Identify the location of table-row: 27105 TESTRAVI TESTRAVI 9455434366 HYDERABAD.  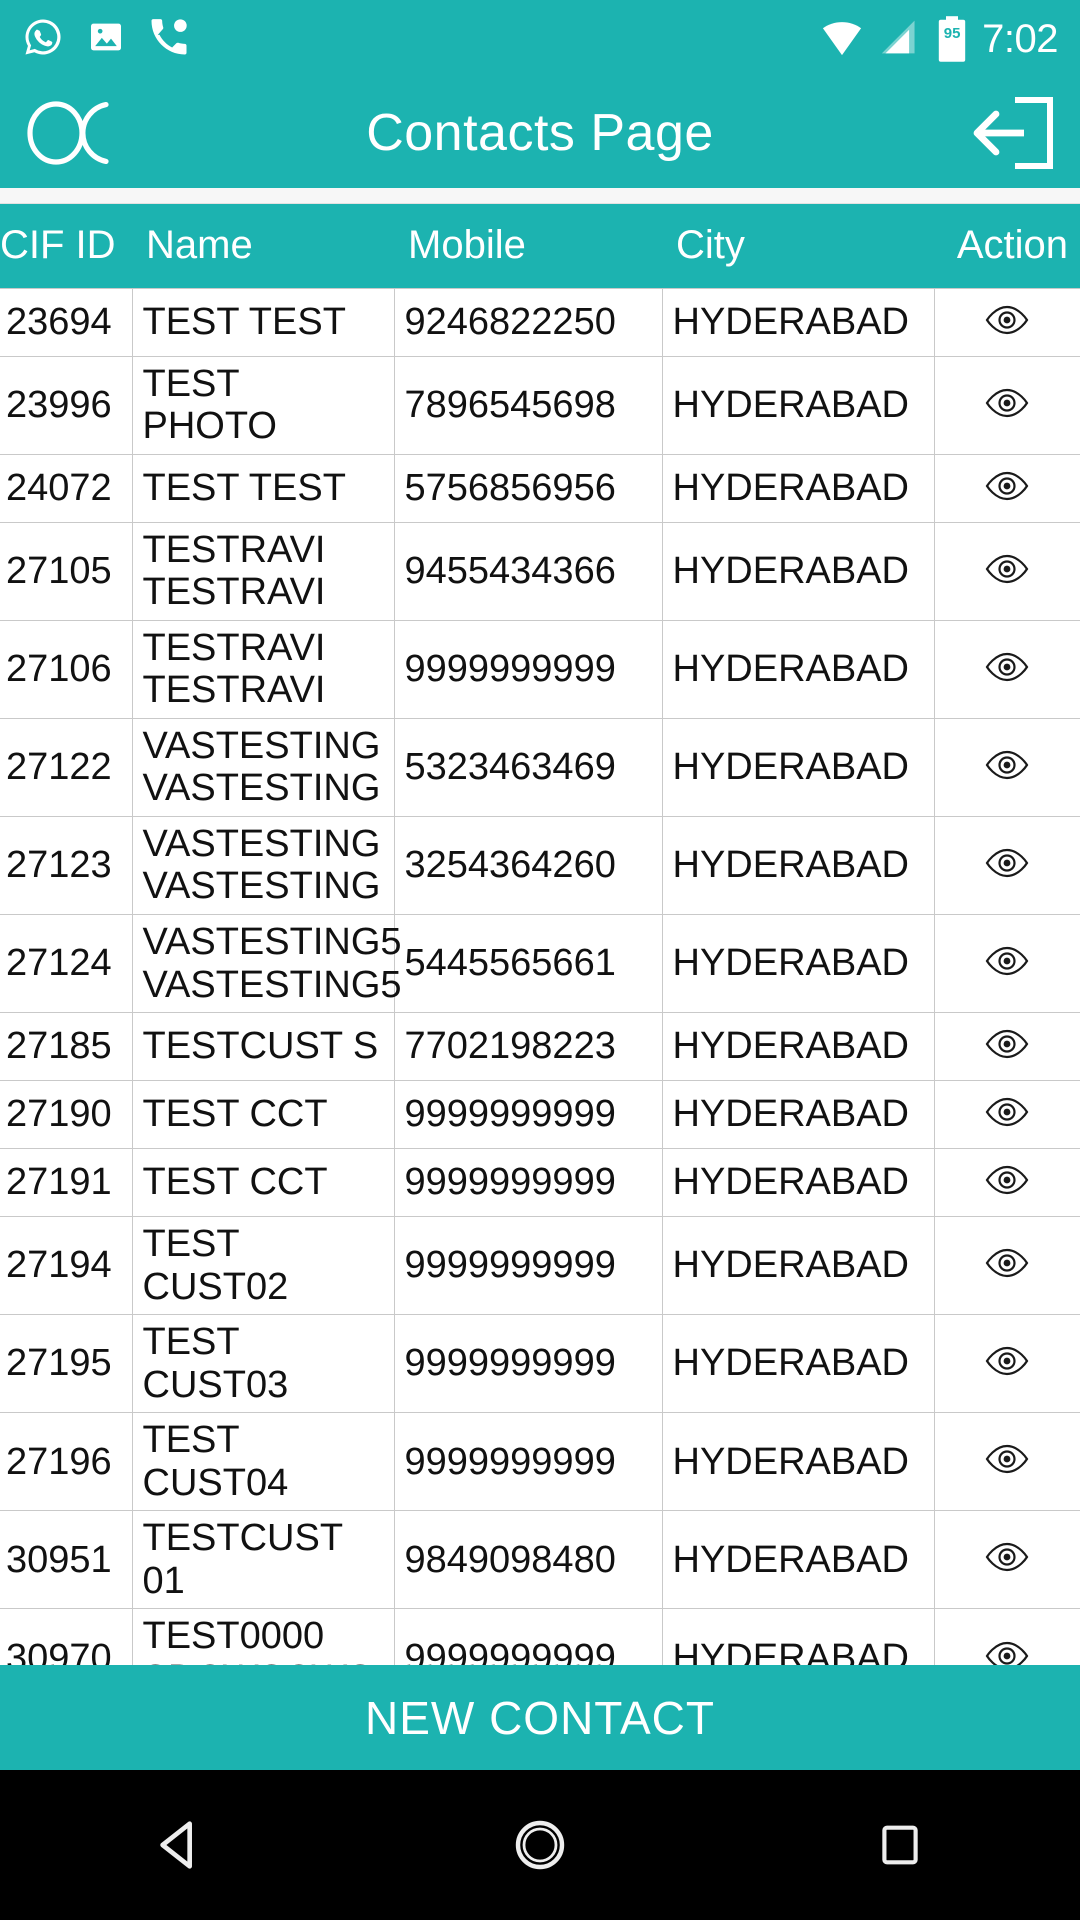
(540, 571).